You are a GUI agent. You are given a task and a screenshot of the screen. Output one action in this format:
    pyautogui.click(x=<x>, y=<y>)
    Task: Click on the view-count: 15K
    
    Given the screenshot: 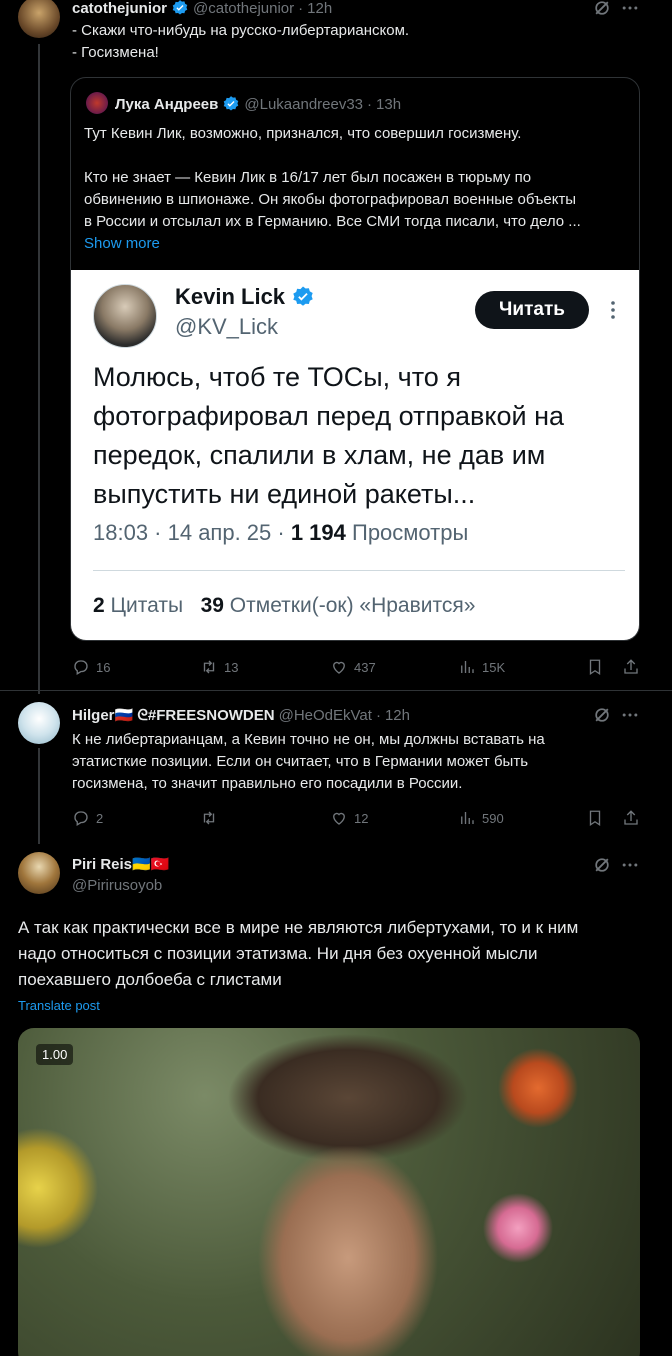 What is the action you would take?
    pyautogui.click(x=494, y=667)
    